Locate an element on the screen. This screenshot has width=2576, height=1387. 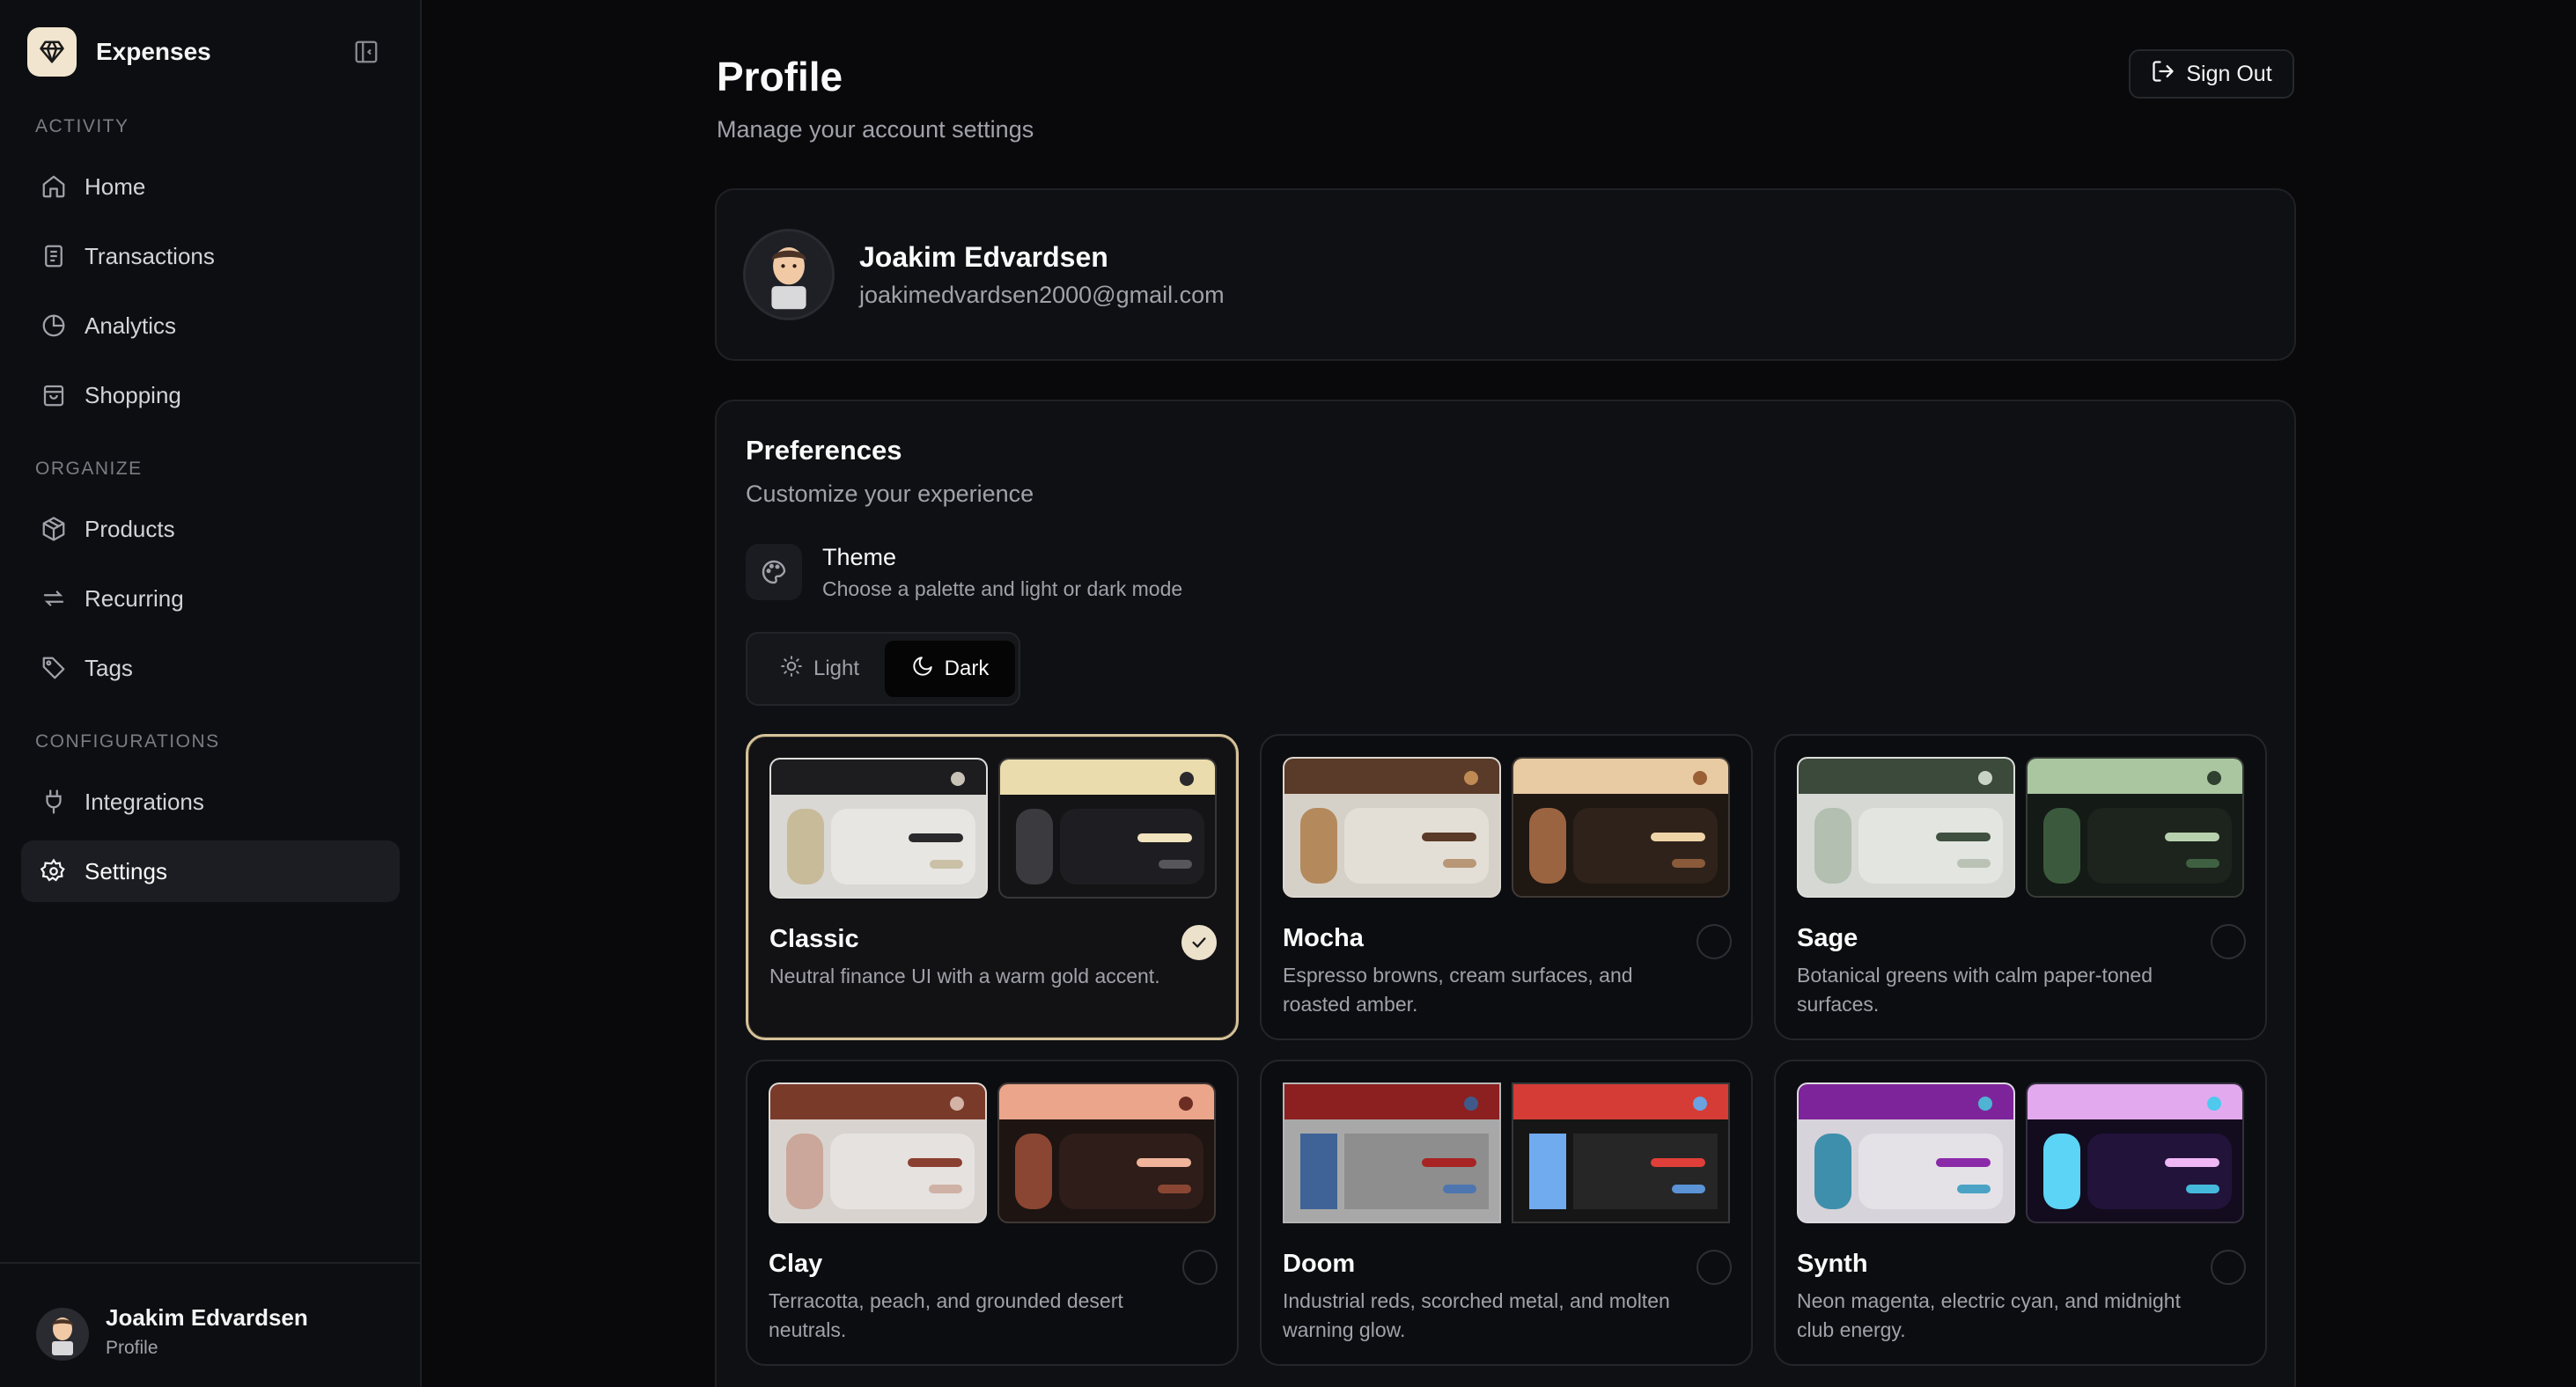
sidebar-item-settings: Settings is located at coordinates (211, 871).